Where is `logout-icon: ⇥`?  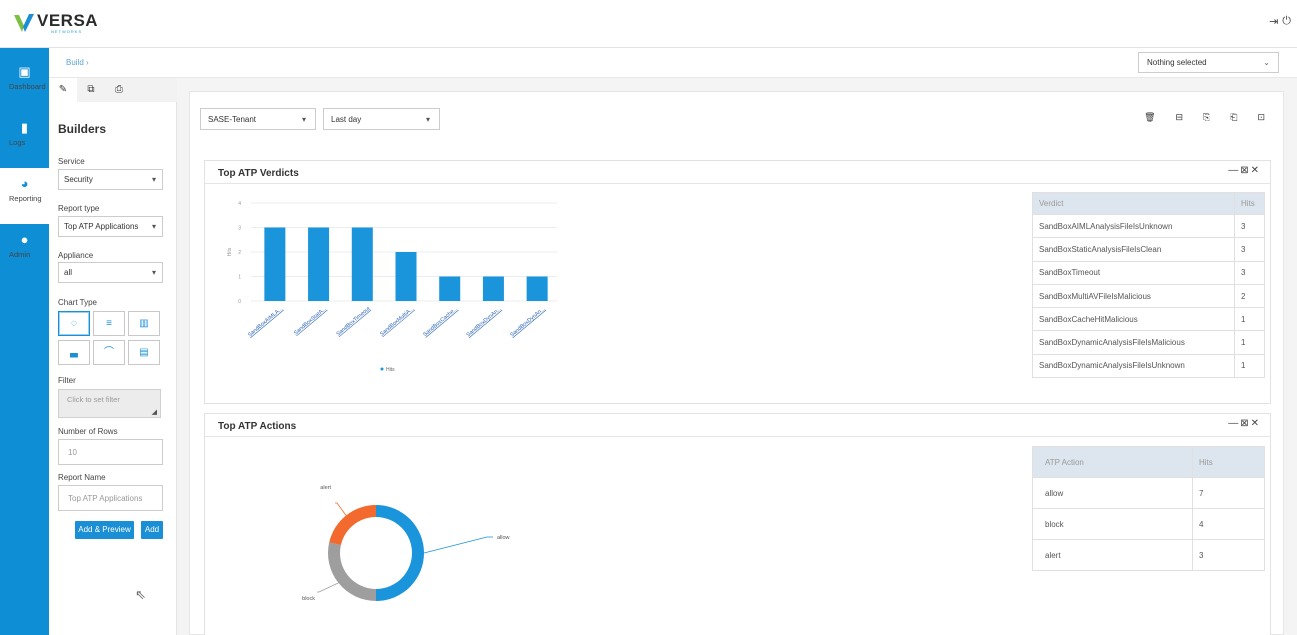 logout-icon: ⇥ is located at coordinates (1273, 21).